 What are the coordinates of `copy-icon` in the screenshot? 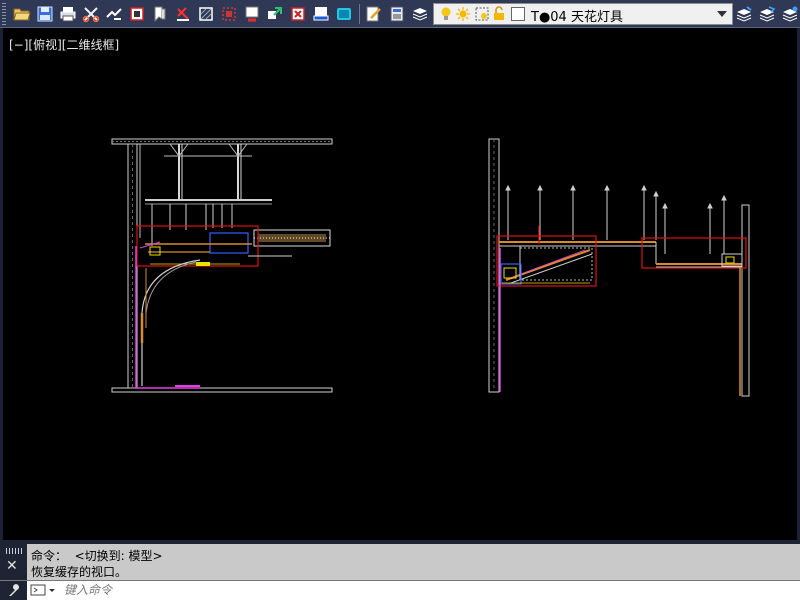 It's located at (114, 14).